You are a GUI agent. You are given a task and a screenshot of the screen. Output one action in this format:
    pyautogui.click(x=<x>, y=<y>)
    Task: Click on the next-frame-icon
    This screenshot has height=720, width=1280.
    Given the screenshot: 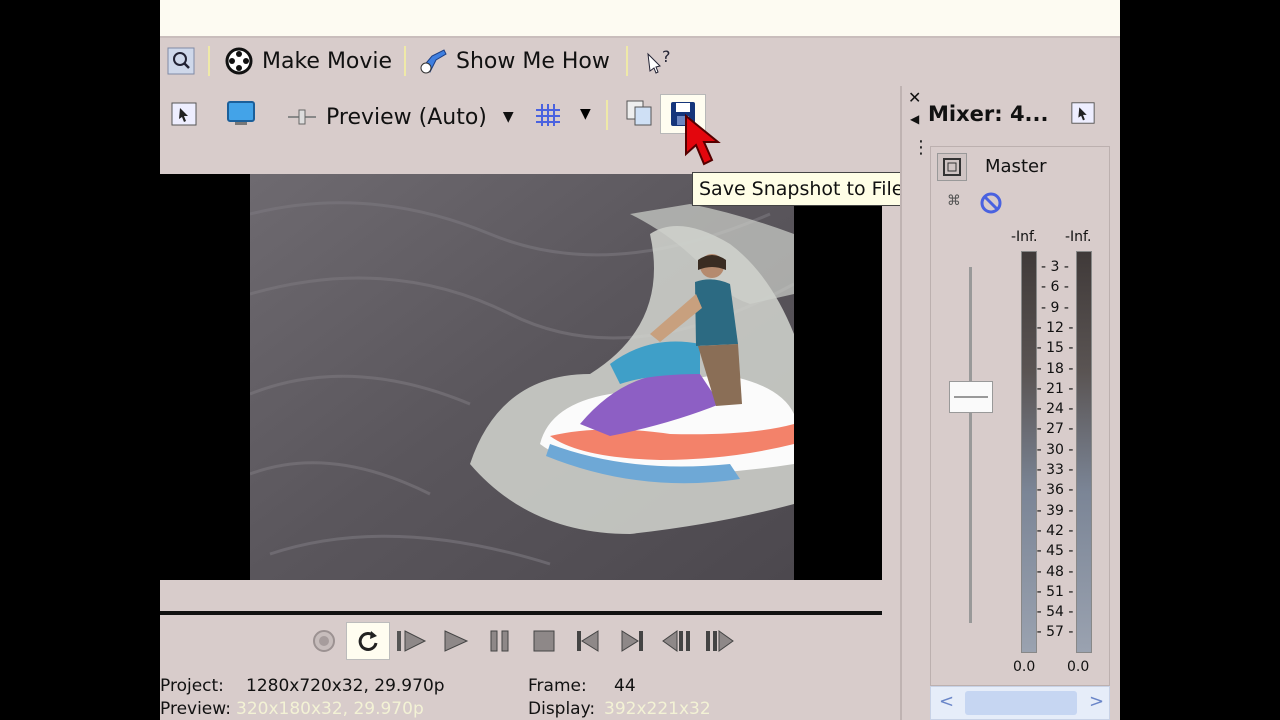 What is the action you would take?
    pyautogui.click(x=720, y=641)
    